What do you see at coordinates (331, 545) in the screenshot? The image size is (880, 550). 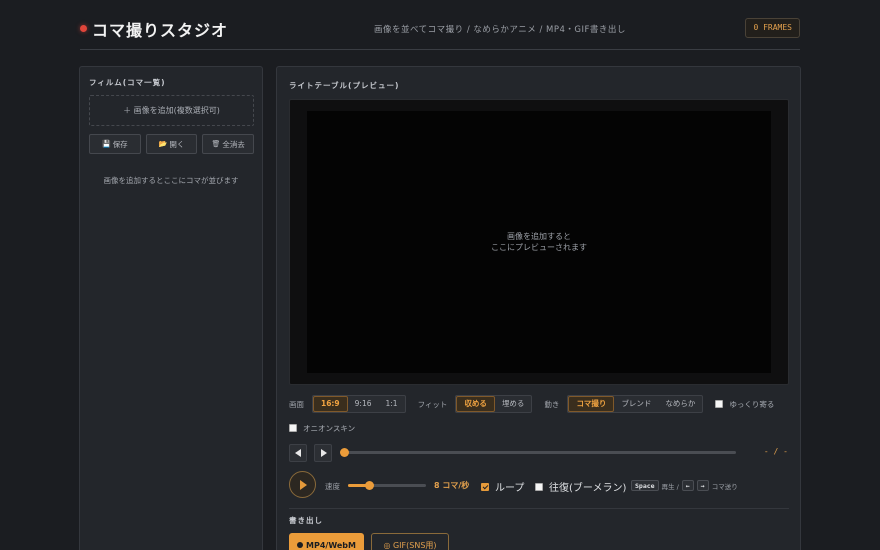 I see `export-mp4-label: MP4/WebM` at bounding box center [331, 545].